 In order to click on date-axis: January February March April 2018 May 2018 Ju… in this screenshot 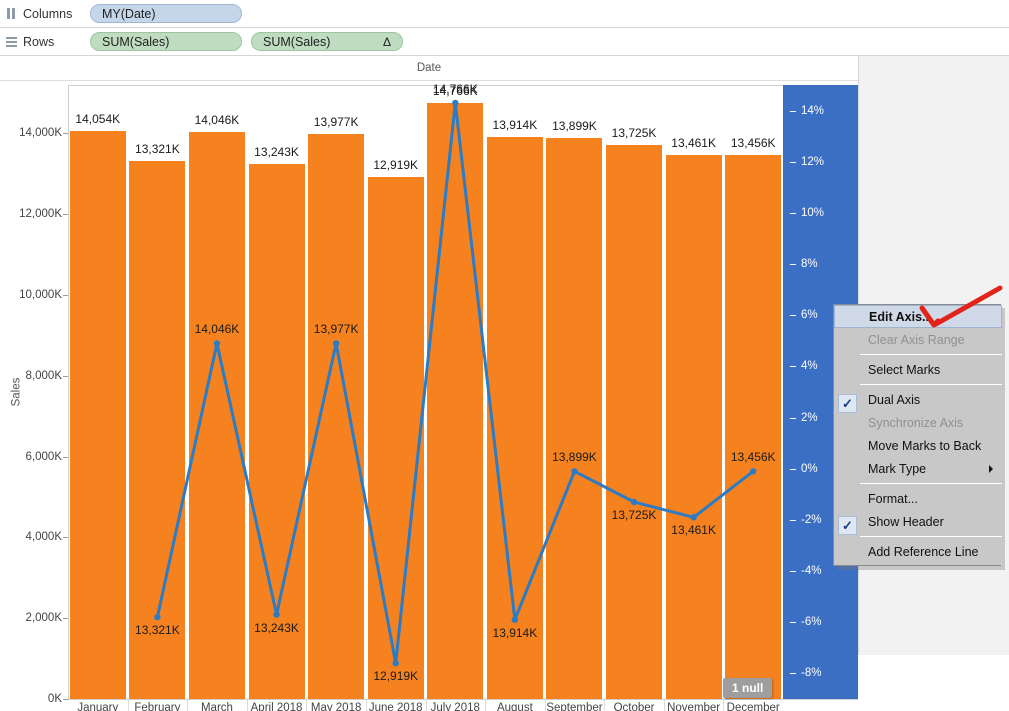, I will do `click(463, 705)`.